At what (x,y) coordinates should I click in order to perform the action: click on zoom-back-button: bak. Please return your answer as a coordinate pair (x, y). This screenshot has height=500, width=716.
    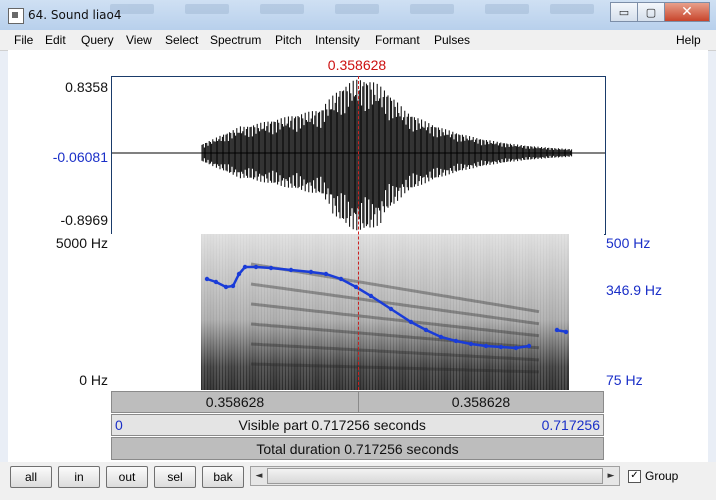
    Looking at the image, I should click on (223, 477).